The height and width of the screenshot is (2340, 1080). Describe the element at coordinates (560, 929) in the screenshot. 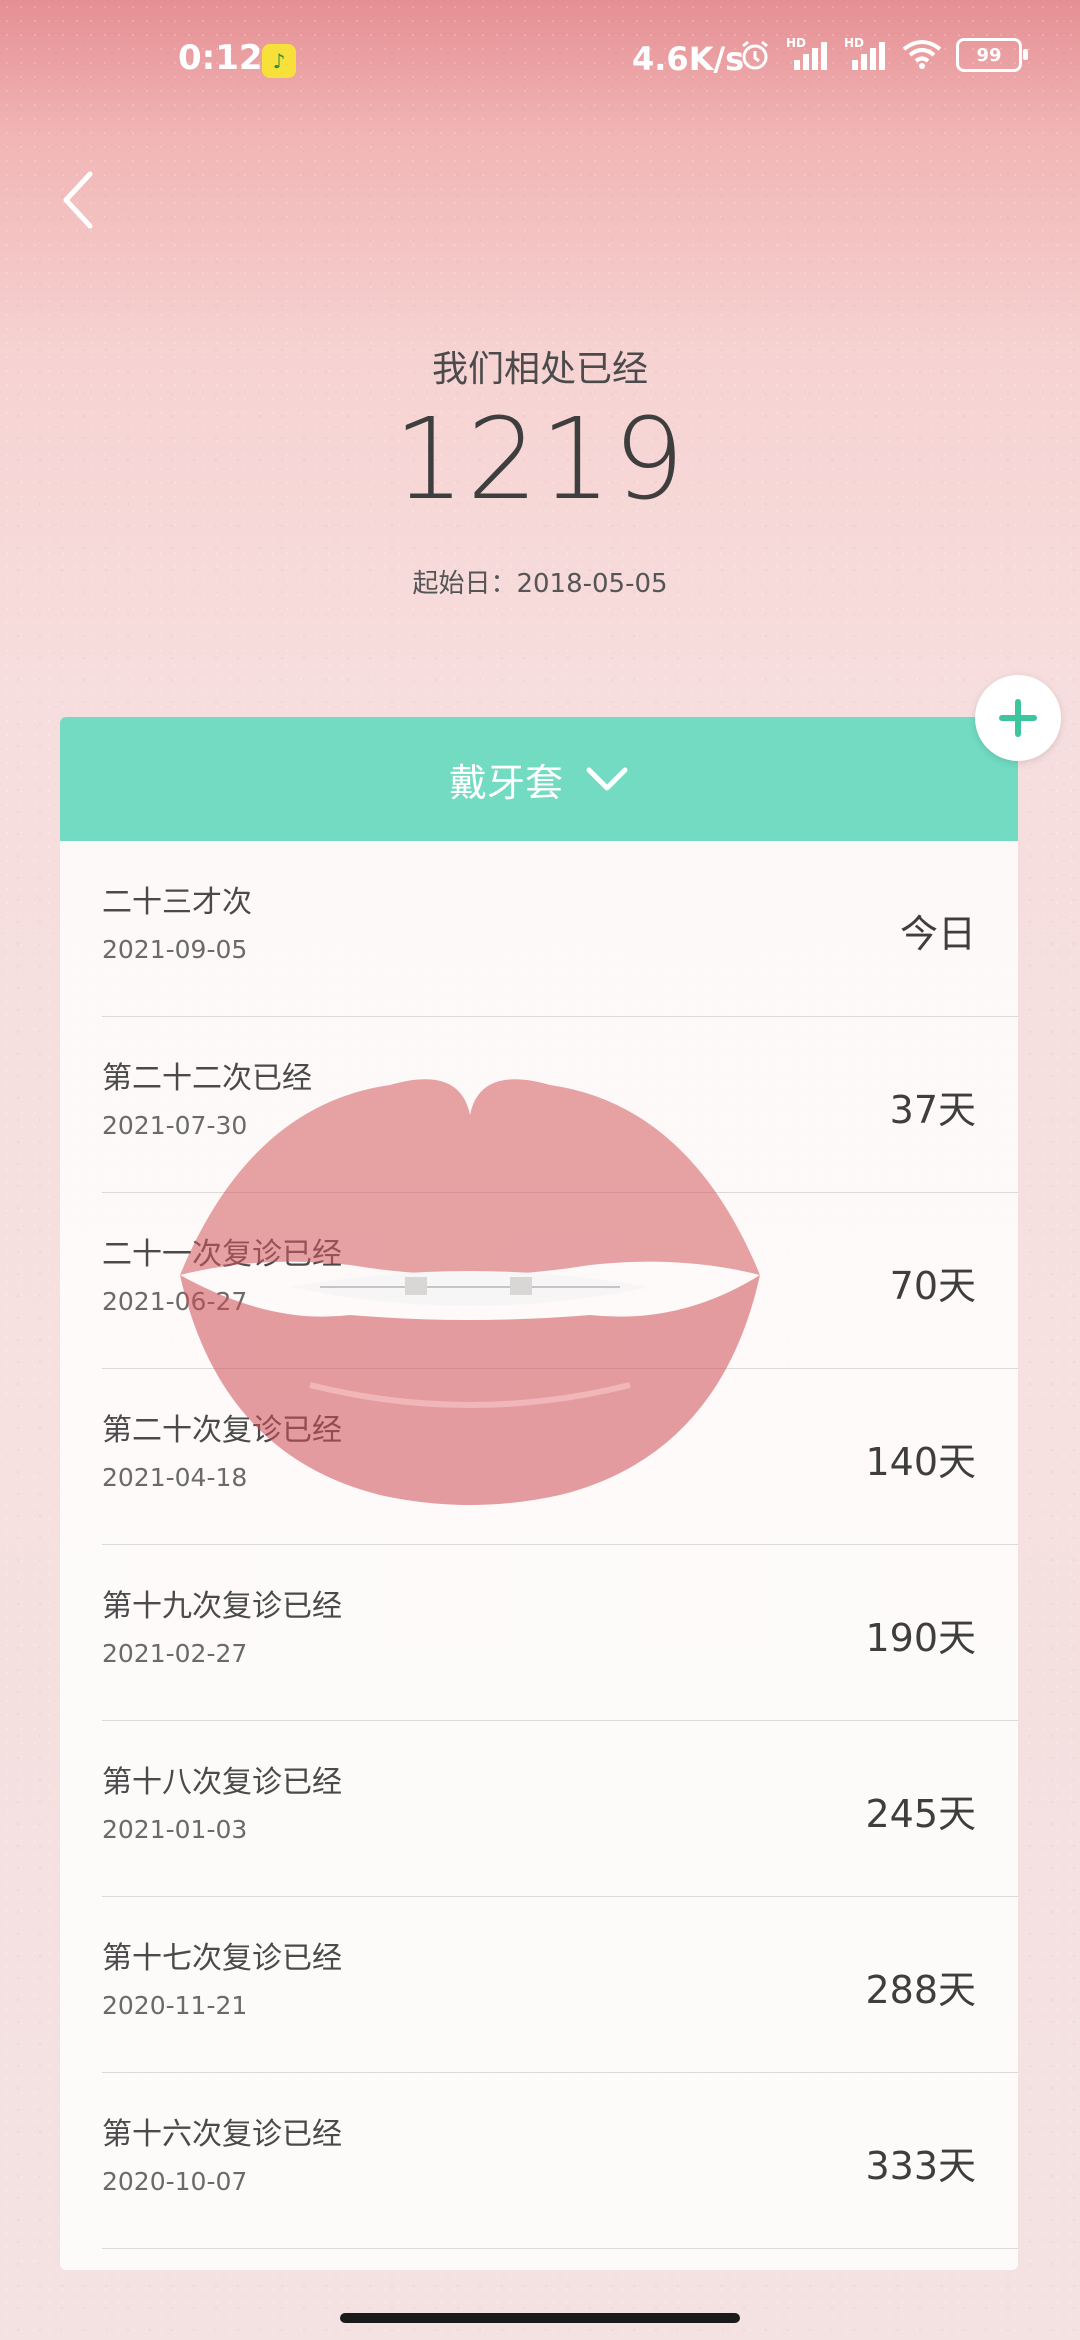

I see `list-item: 二十三才次 2021-09-05 今日` at that location.